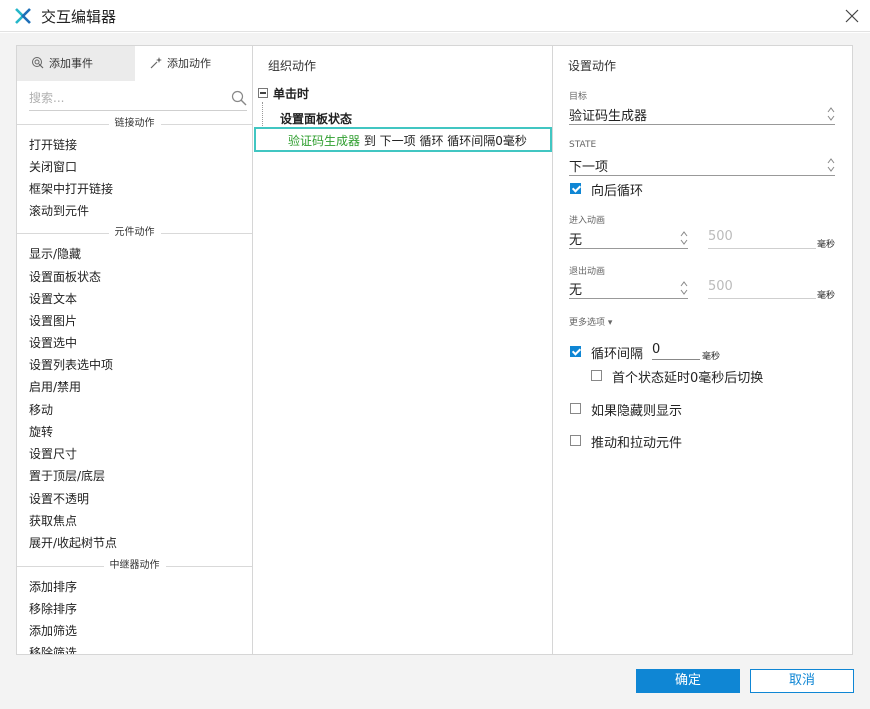  I want to click on list-item: 展开/收起树节点, so click(73, 543).